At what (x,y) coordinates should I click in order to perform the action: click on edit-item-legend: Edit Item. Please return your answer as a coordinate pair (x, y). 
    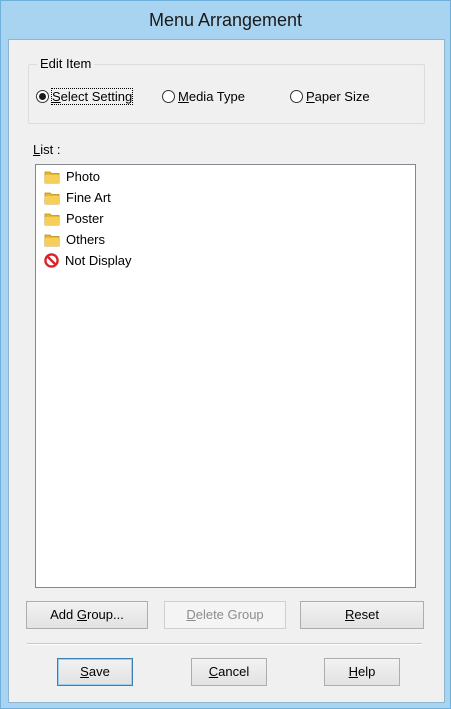
    Looking at the image, I should click on (66, 63).